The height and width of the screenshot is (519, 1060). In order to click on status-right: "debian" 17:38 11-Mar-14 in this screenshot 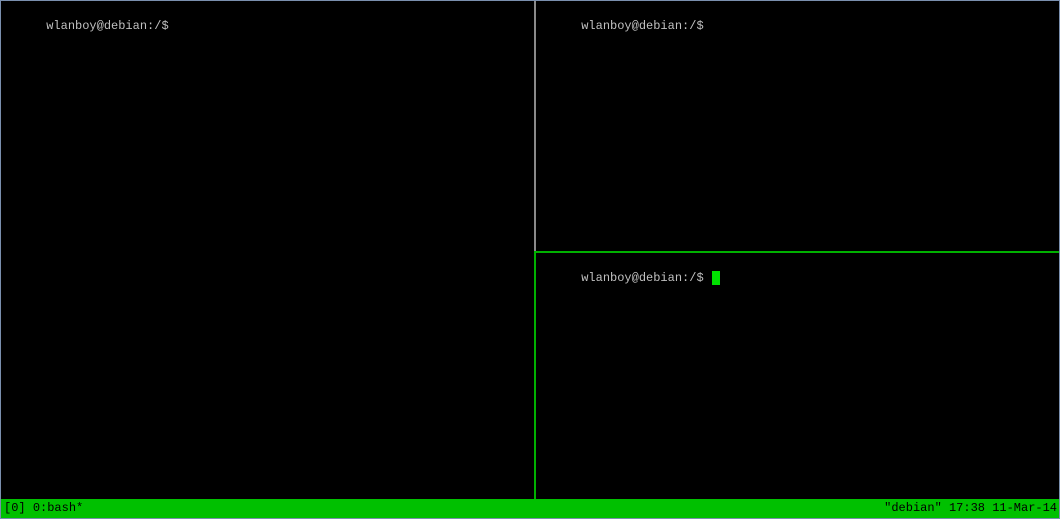, I will do `click(970, 508)`.